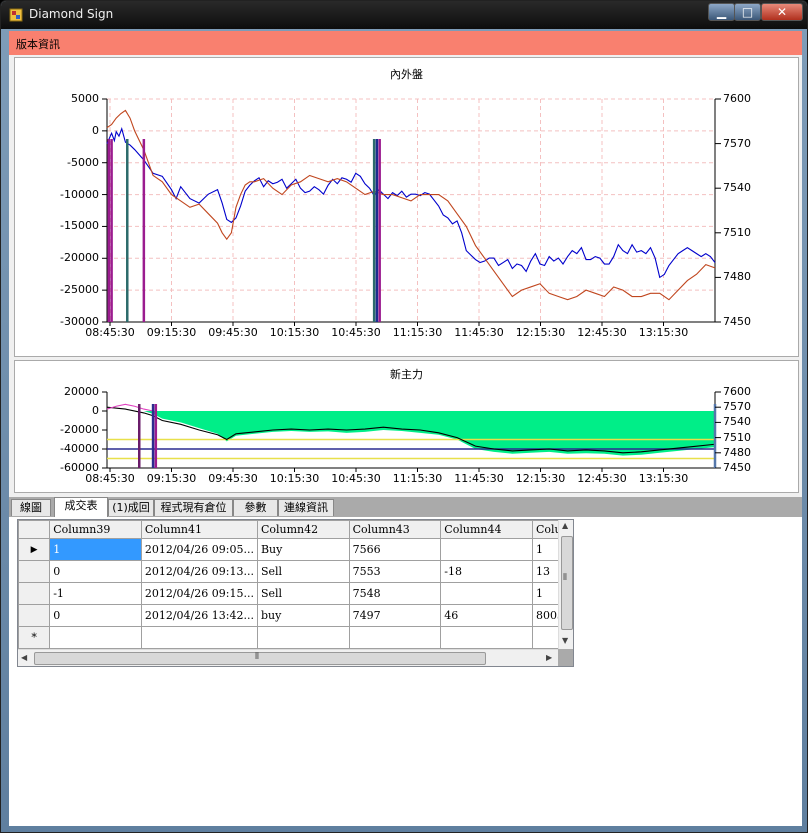  I want to click on app-icon, so click(16, 15).